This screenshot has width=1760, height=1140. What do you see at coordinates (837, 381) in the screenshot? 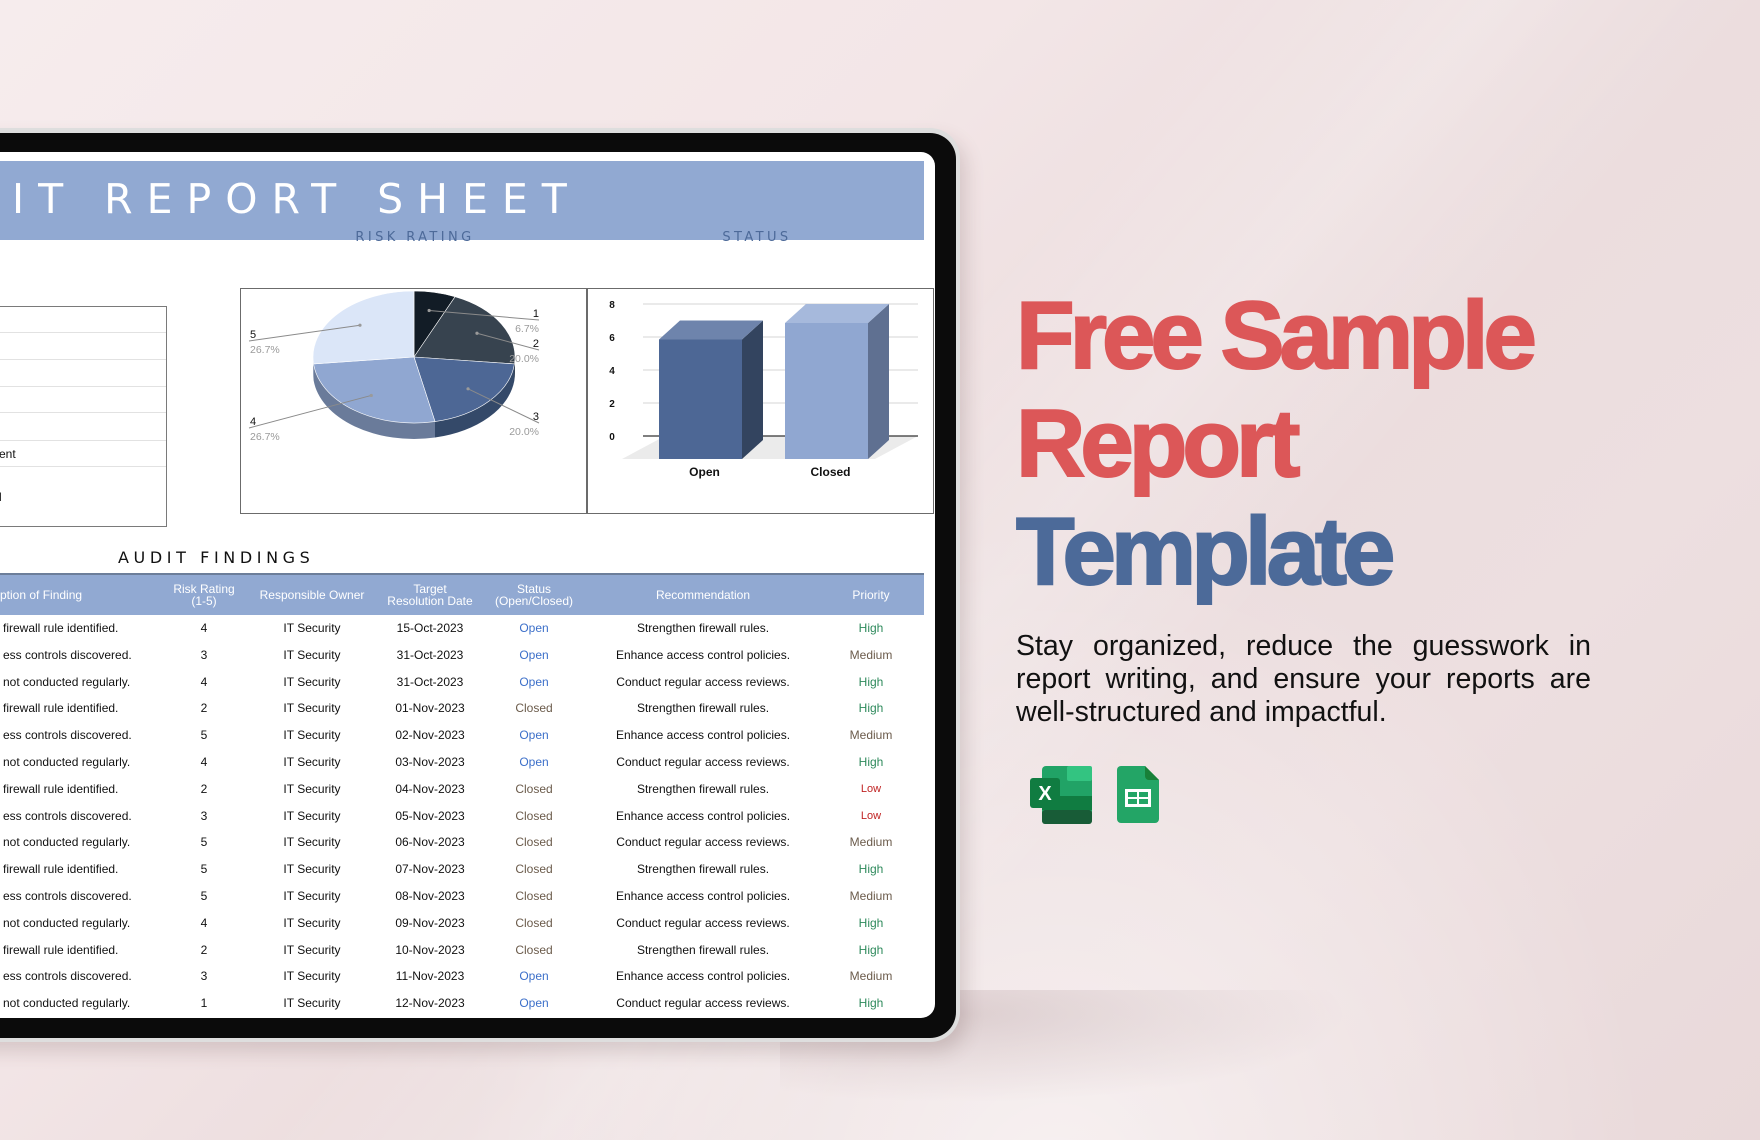
I see `bar-closed` at bounding box center [837, 381].